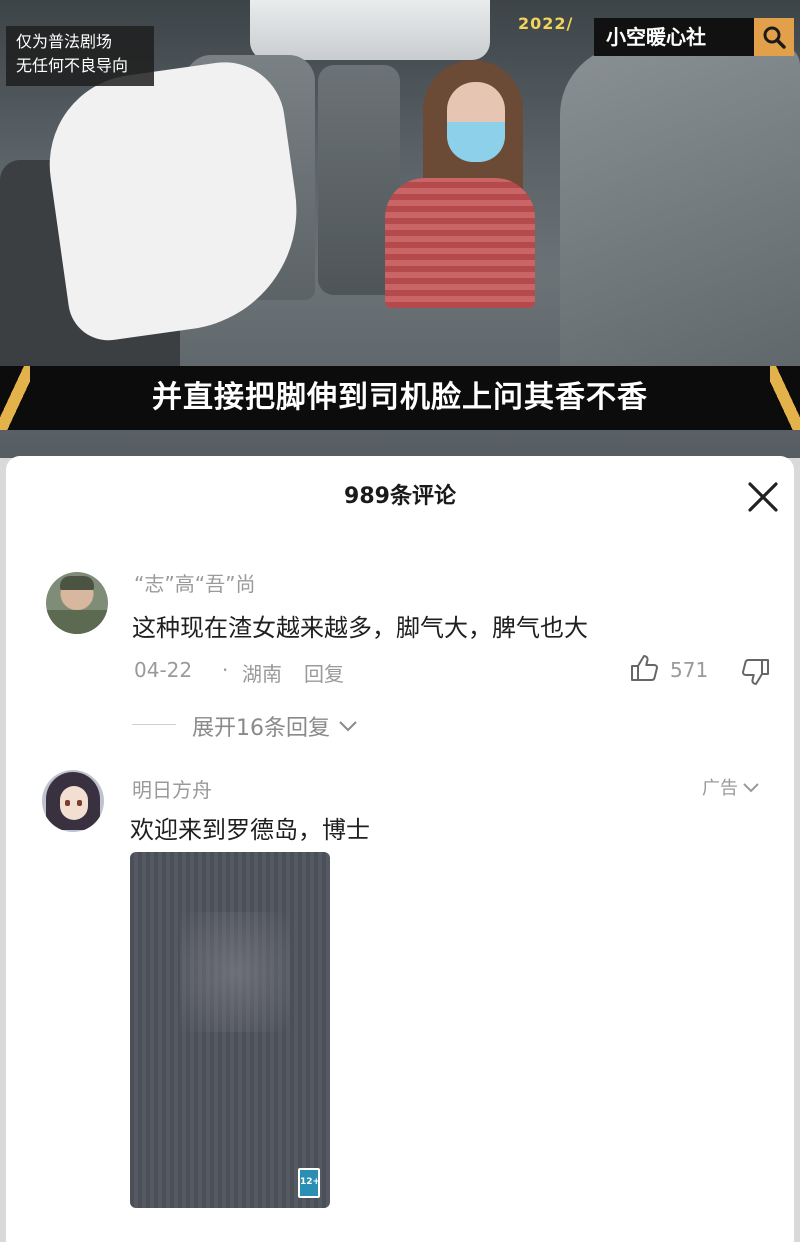 The image size is (800, 1242). I want to click on disclaimer-line-2: 无任何不良导向, so click(72, 65).